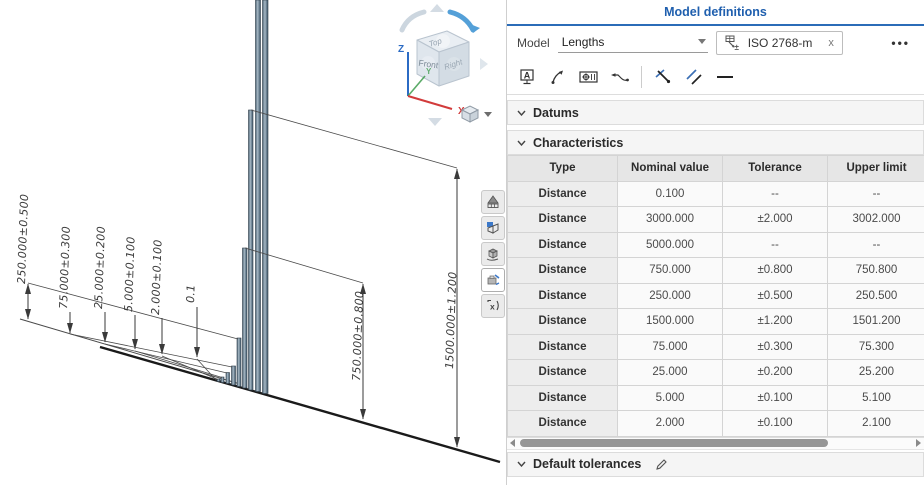  I want to click on standard-chip: ± ISO 2768-m x, so click(779, 42).